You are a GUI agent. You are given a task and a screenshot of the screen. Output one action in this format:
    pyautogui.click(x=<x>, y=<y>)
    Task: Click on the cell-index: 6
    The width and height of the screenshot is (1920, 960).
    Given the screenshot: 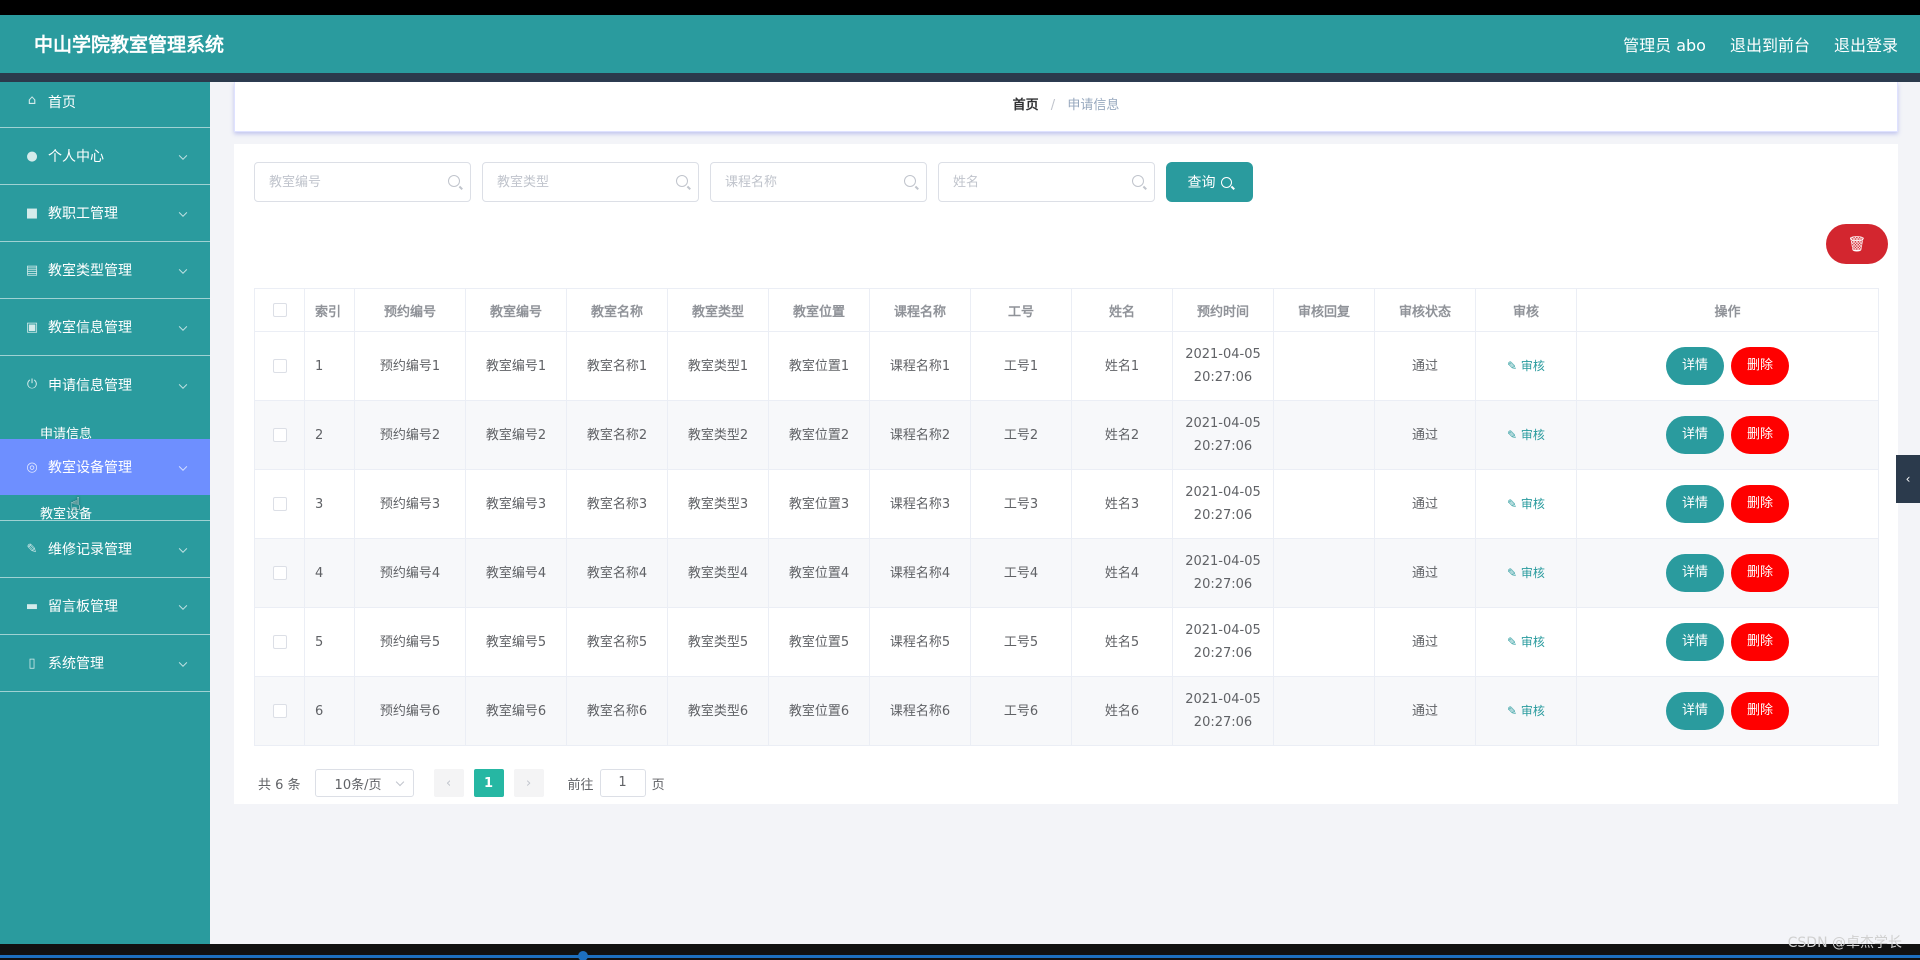 What is the action you would take?
    pyautogui.click(x=329, y=711)
    